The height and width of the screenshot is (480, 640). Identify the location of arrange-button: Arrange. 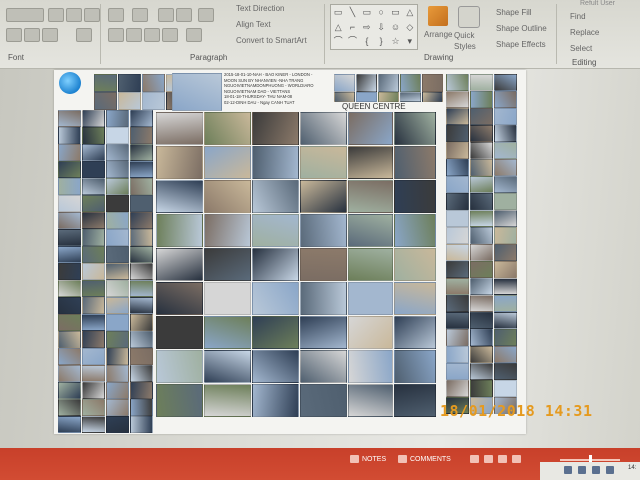
(438, 34).